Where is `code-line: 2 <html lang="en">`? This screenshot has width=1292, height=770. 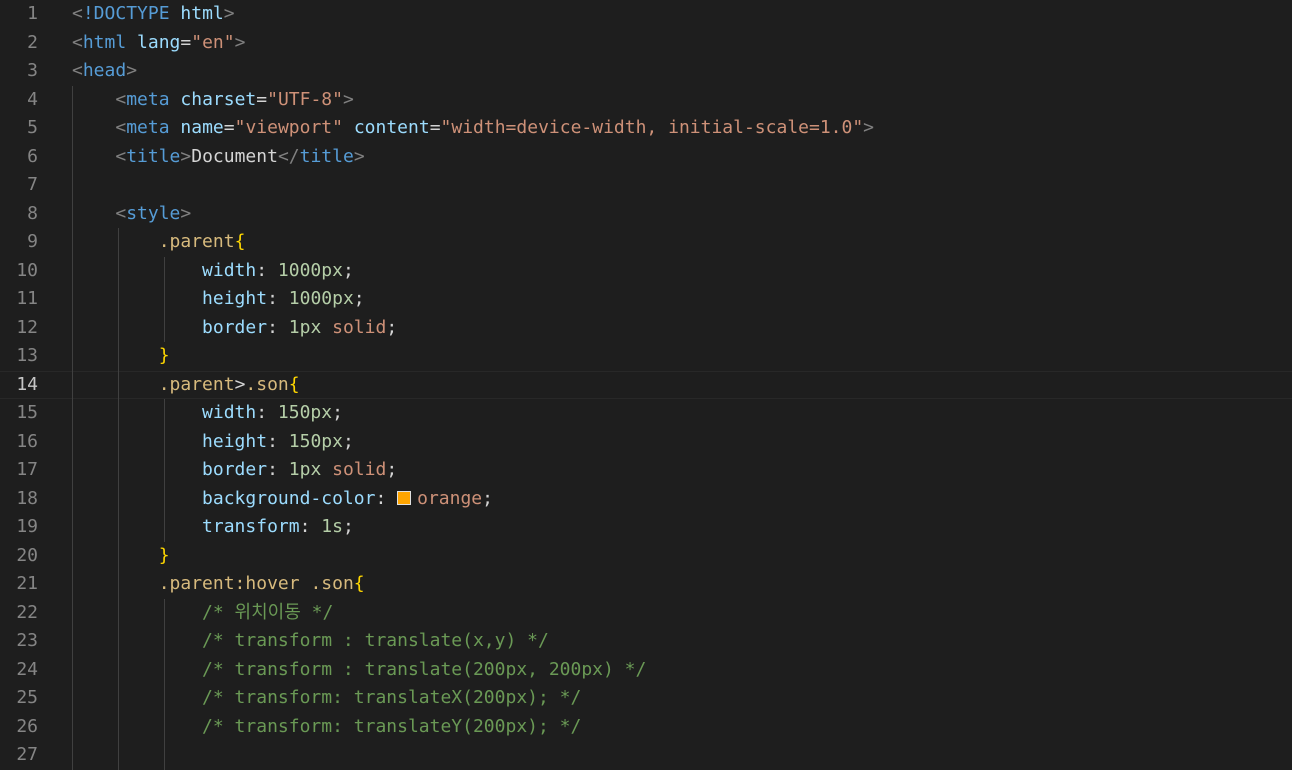
code-line: 2 <html lang="en"> is located at coordinates (646, 43).